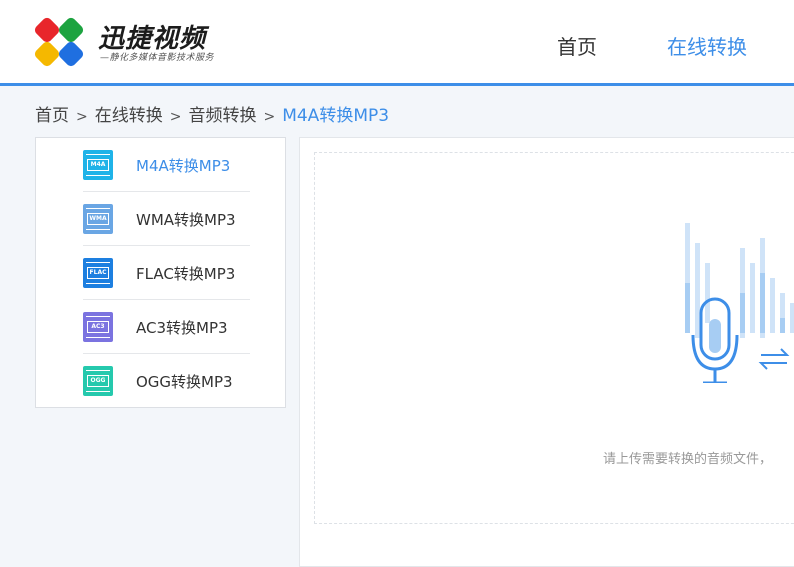 Image resolution: width=794 pixels, height=567 pixels. Describe the element at coordinates (577, 45) in the screenshot. I see `nav-home: 首页` at that location.